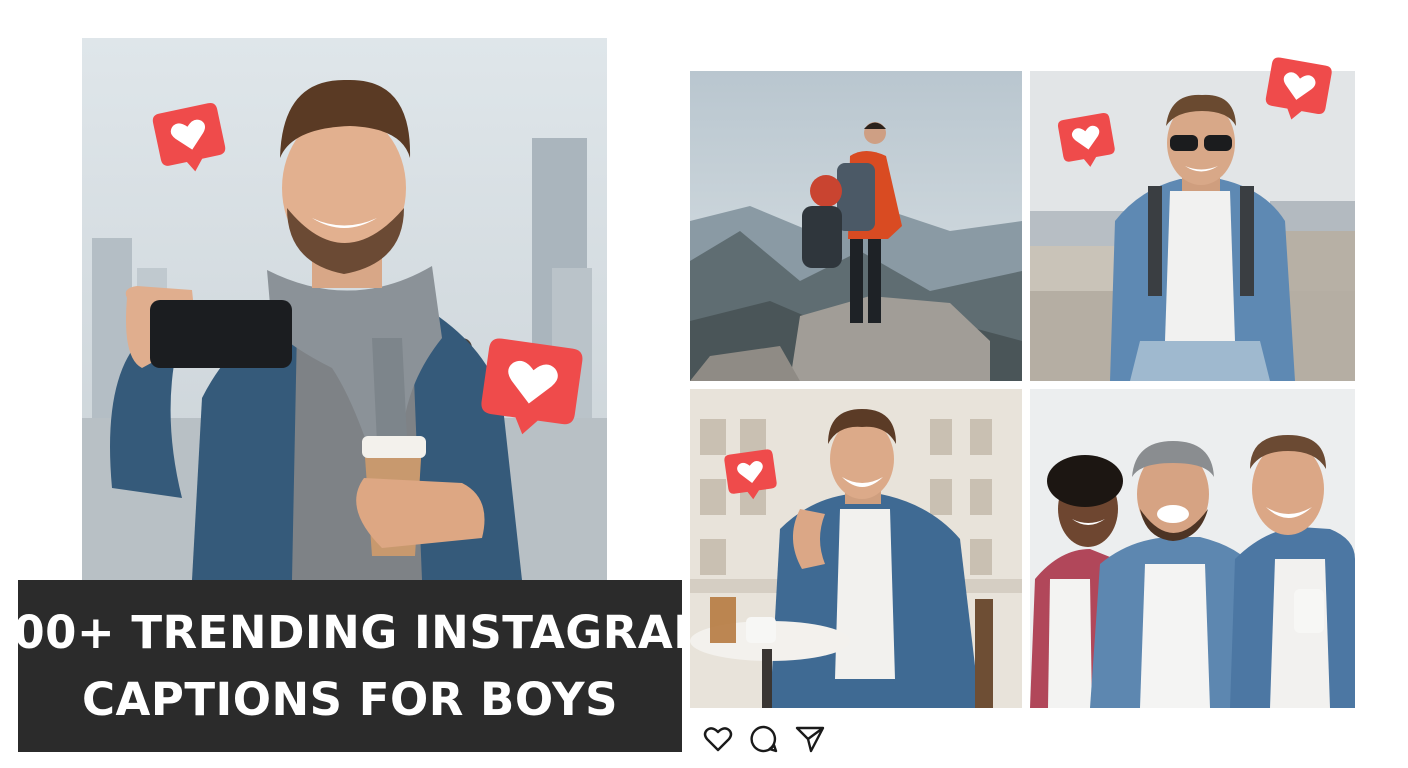 The width and height of the screenshot is (1408, 768). I want to click on cafe-man-photo, so click(856, 548).